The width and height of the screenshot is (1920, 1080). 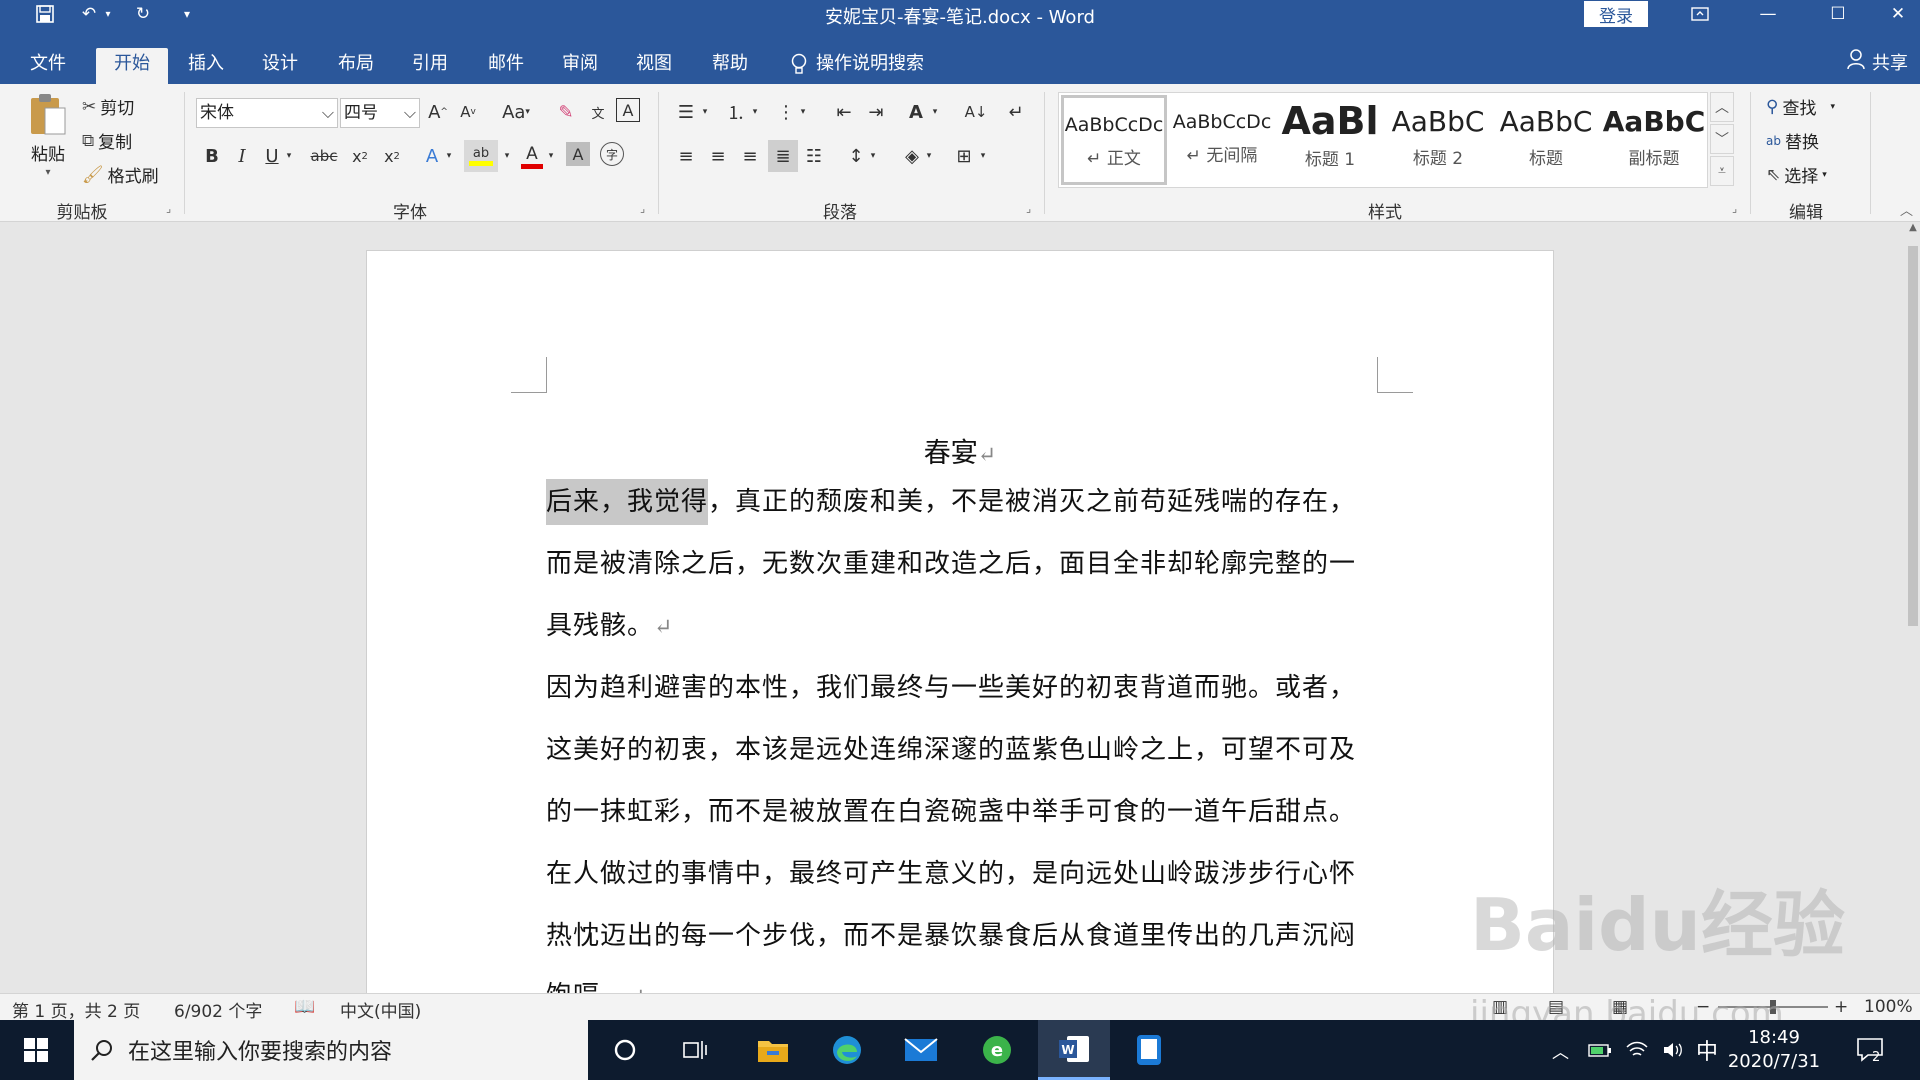 What do you see at coordinates (48, 135) in the screenshot?
I see `paste-button: 粘贴 ▾` at bounding box center [48, 135].